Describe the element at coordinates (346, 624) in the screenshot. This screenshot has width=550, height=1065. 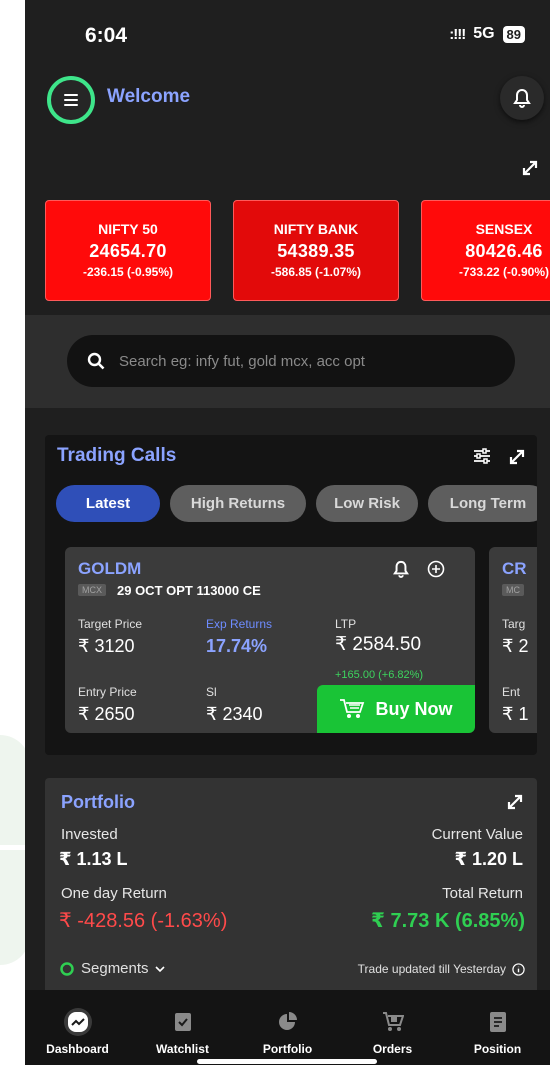
I see `ltp-label: LTP` at that location.